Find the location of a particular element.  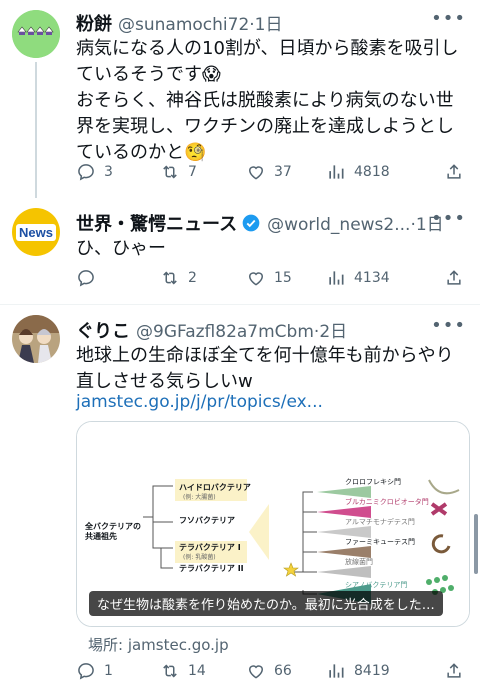

reply-button is located at coordinates (90, 278).